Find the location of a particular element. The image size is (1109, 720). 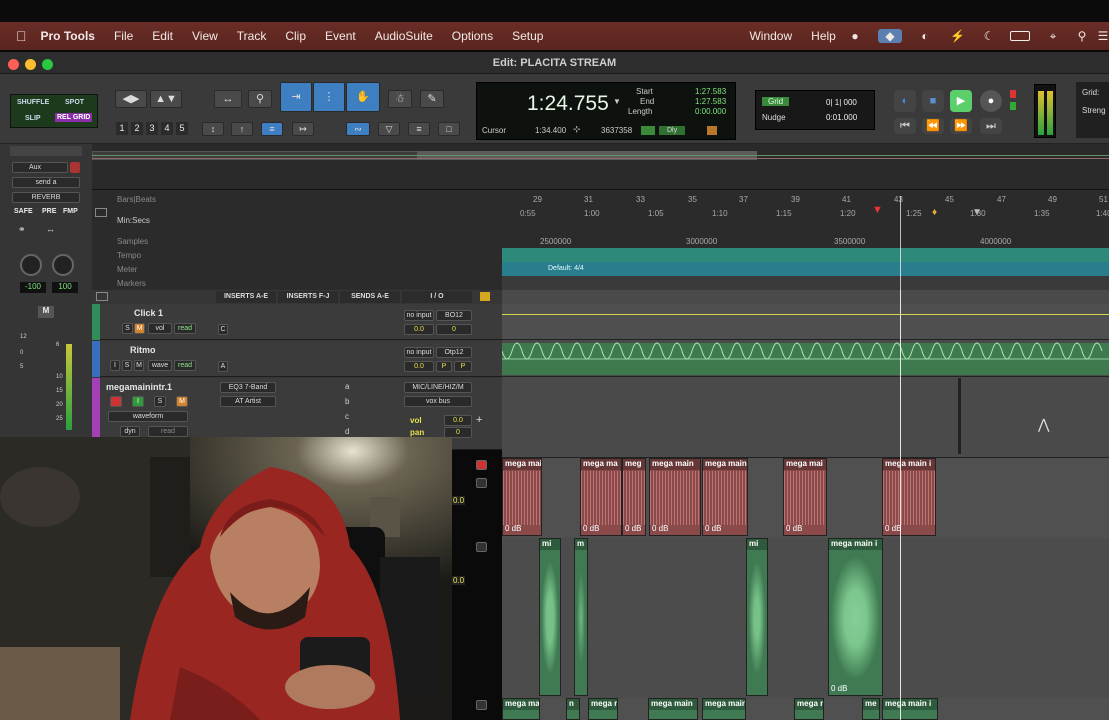

menu-event: Event is located at coordinates (340, 36).